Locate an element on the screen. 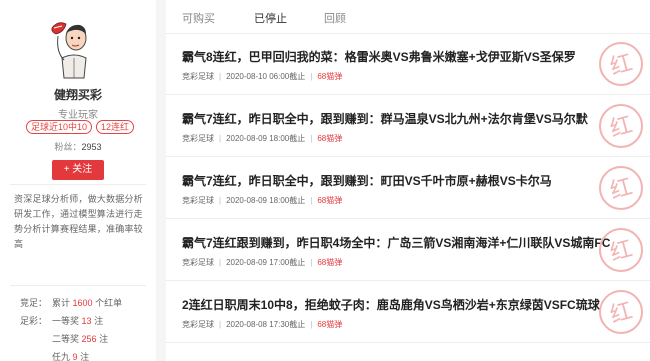 This screenshot has width=650, height=361. stat-number: 256 is located at coordinates (89, 339).